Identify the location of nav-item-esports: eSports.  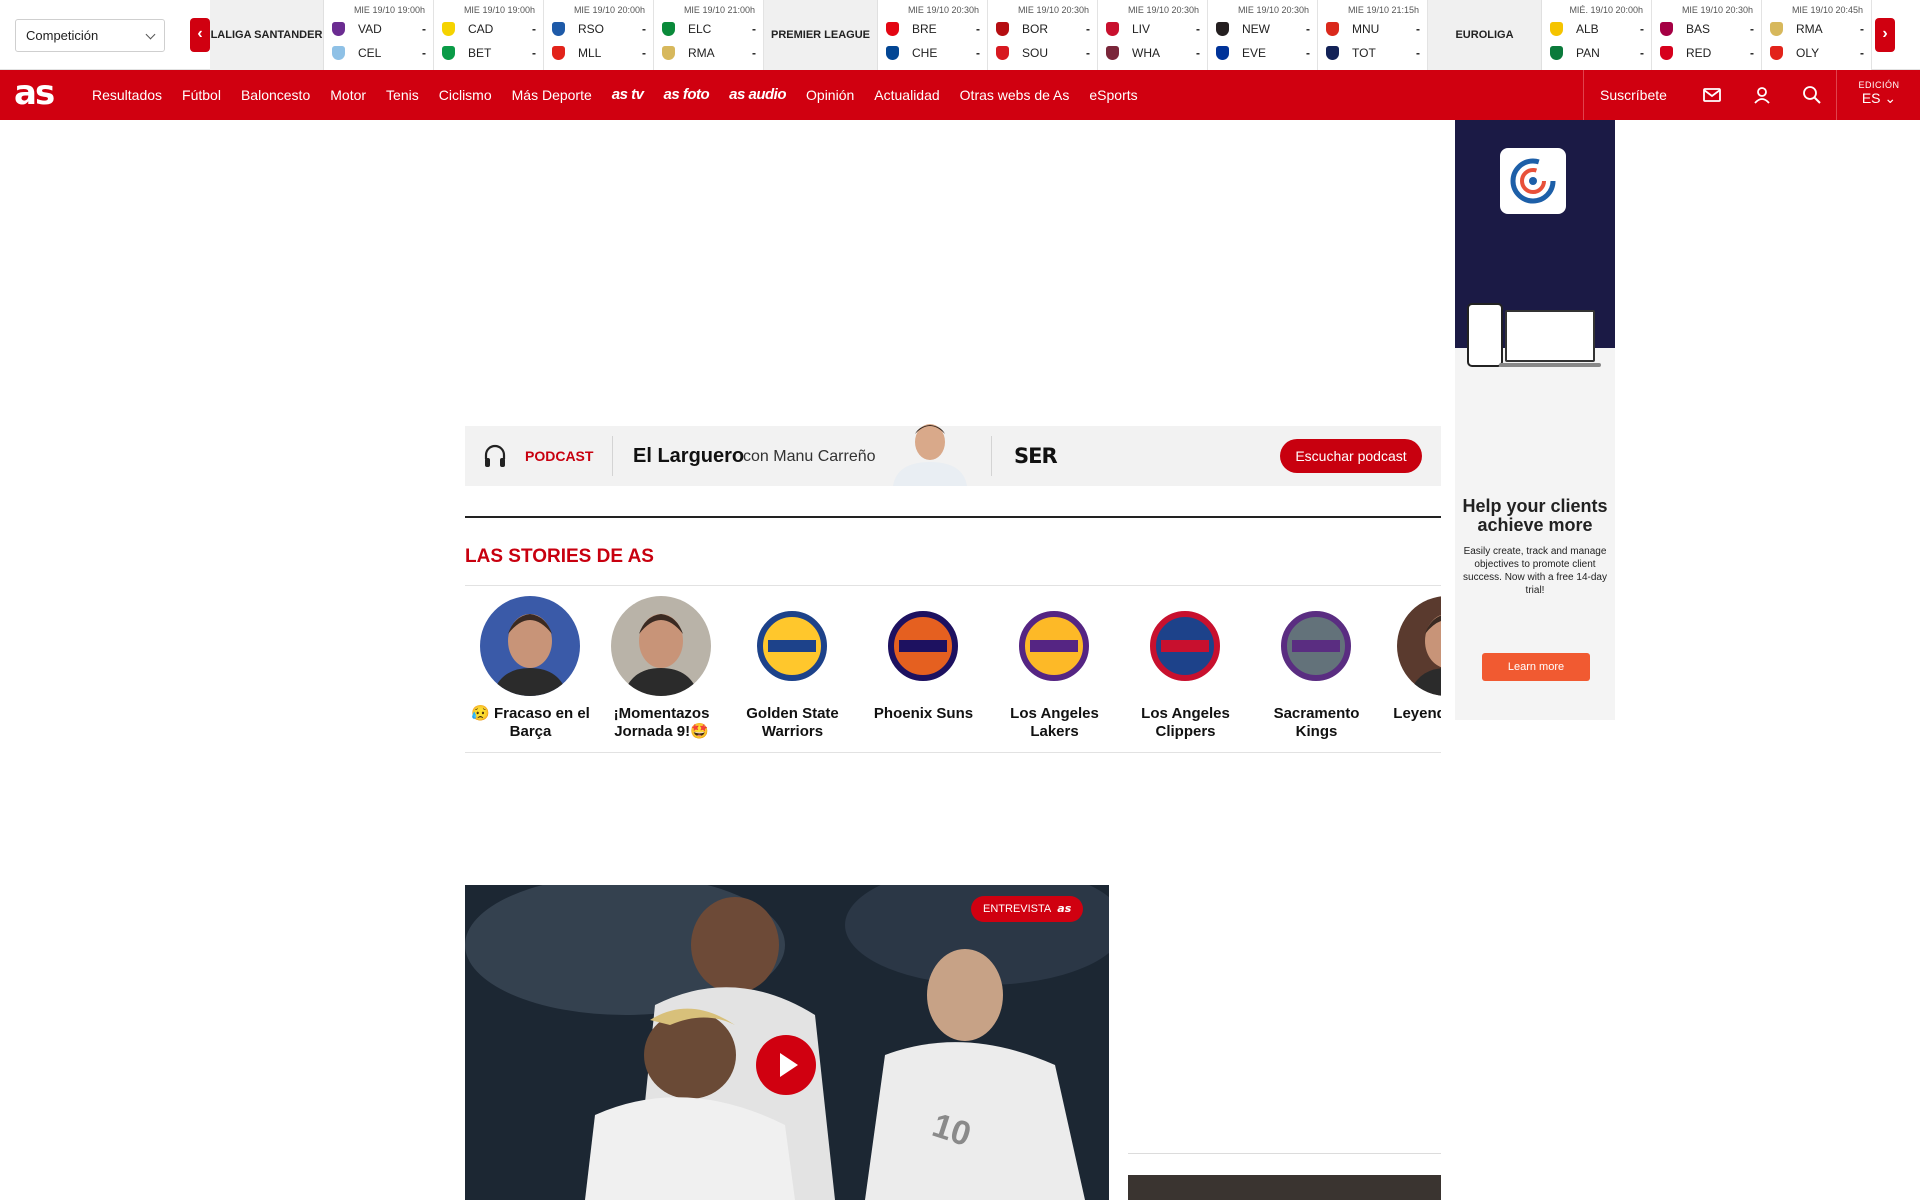
(1113, 95).